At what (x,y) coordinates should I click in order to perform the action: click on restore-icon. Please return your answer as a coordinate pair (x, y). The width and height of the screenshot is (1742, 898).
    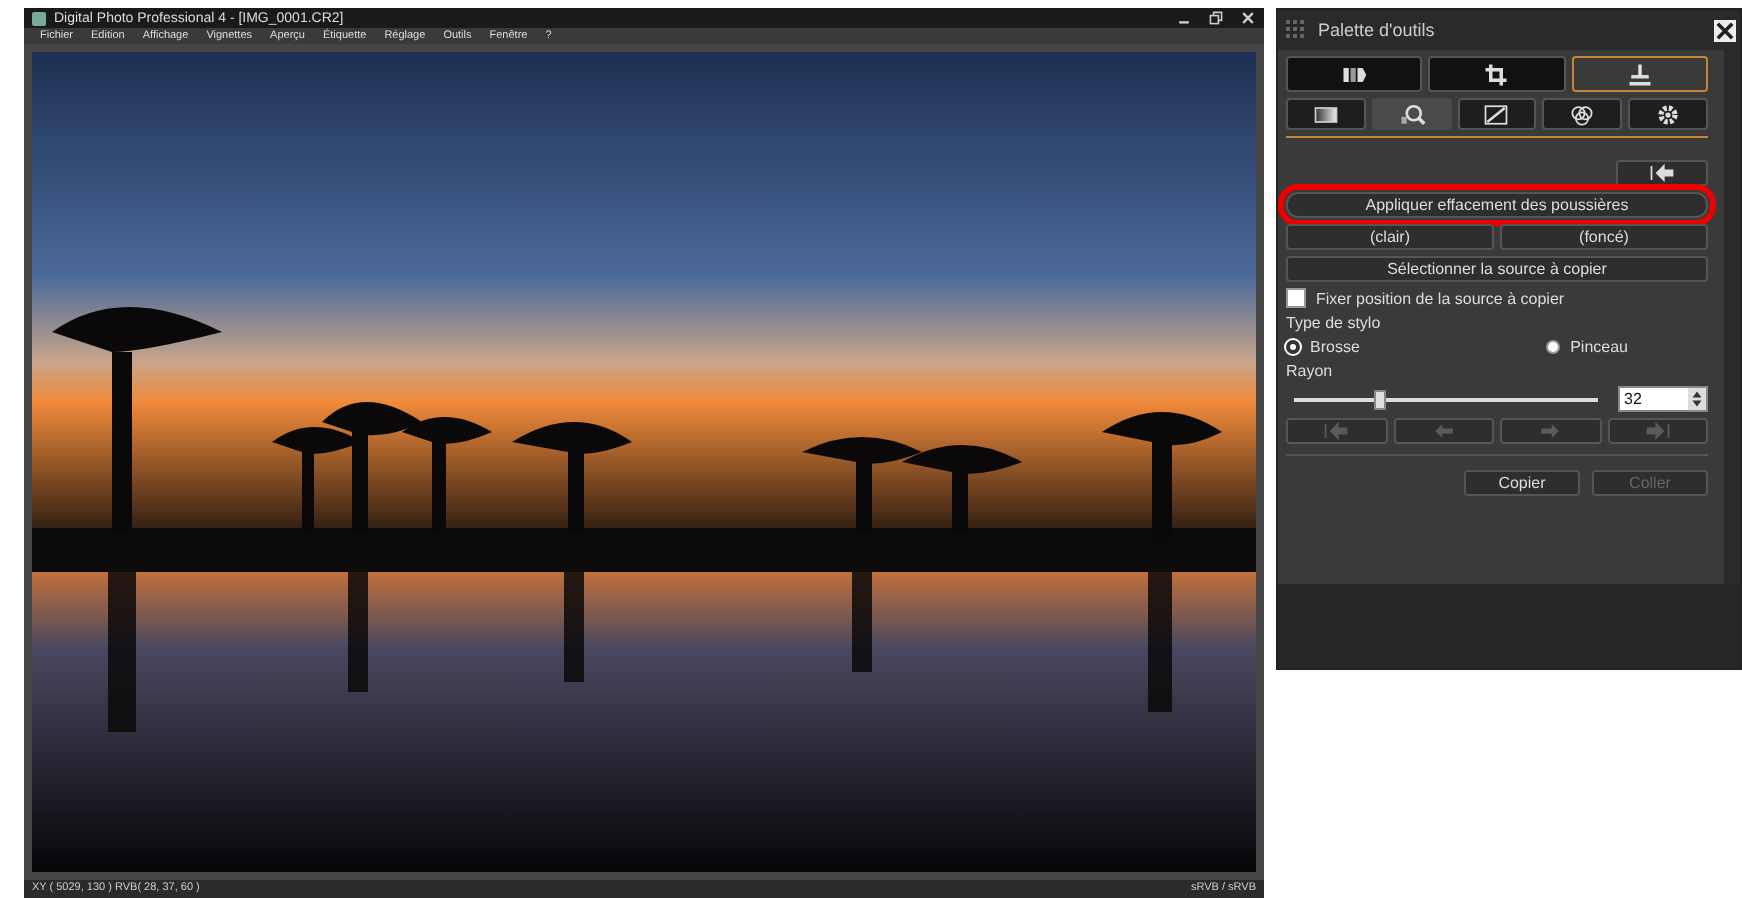
    Looking at the image, I should click on (1216, 18).